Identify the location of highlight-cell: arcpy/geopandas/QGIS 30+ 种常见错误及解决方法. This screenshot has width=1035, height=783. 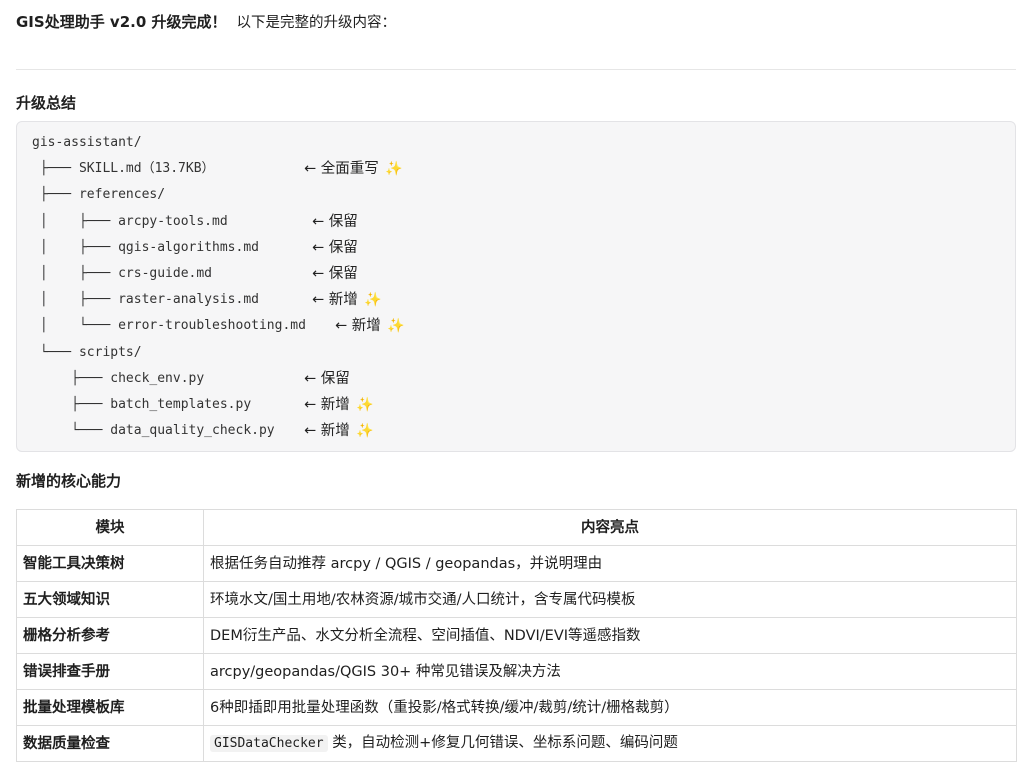
(610, 671).